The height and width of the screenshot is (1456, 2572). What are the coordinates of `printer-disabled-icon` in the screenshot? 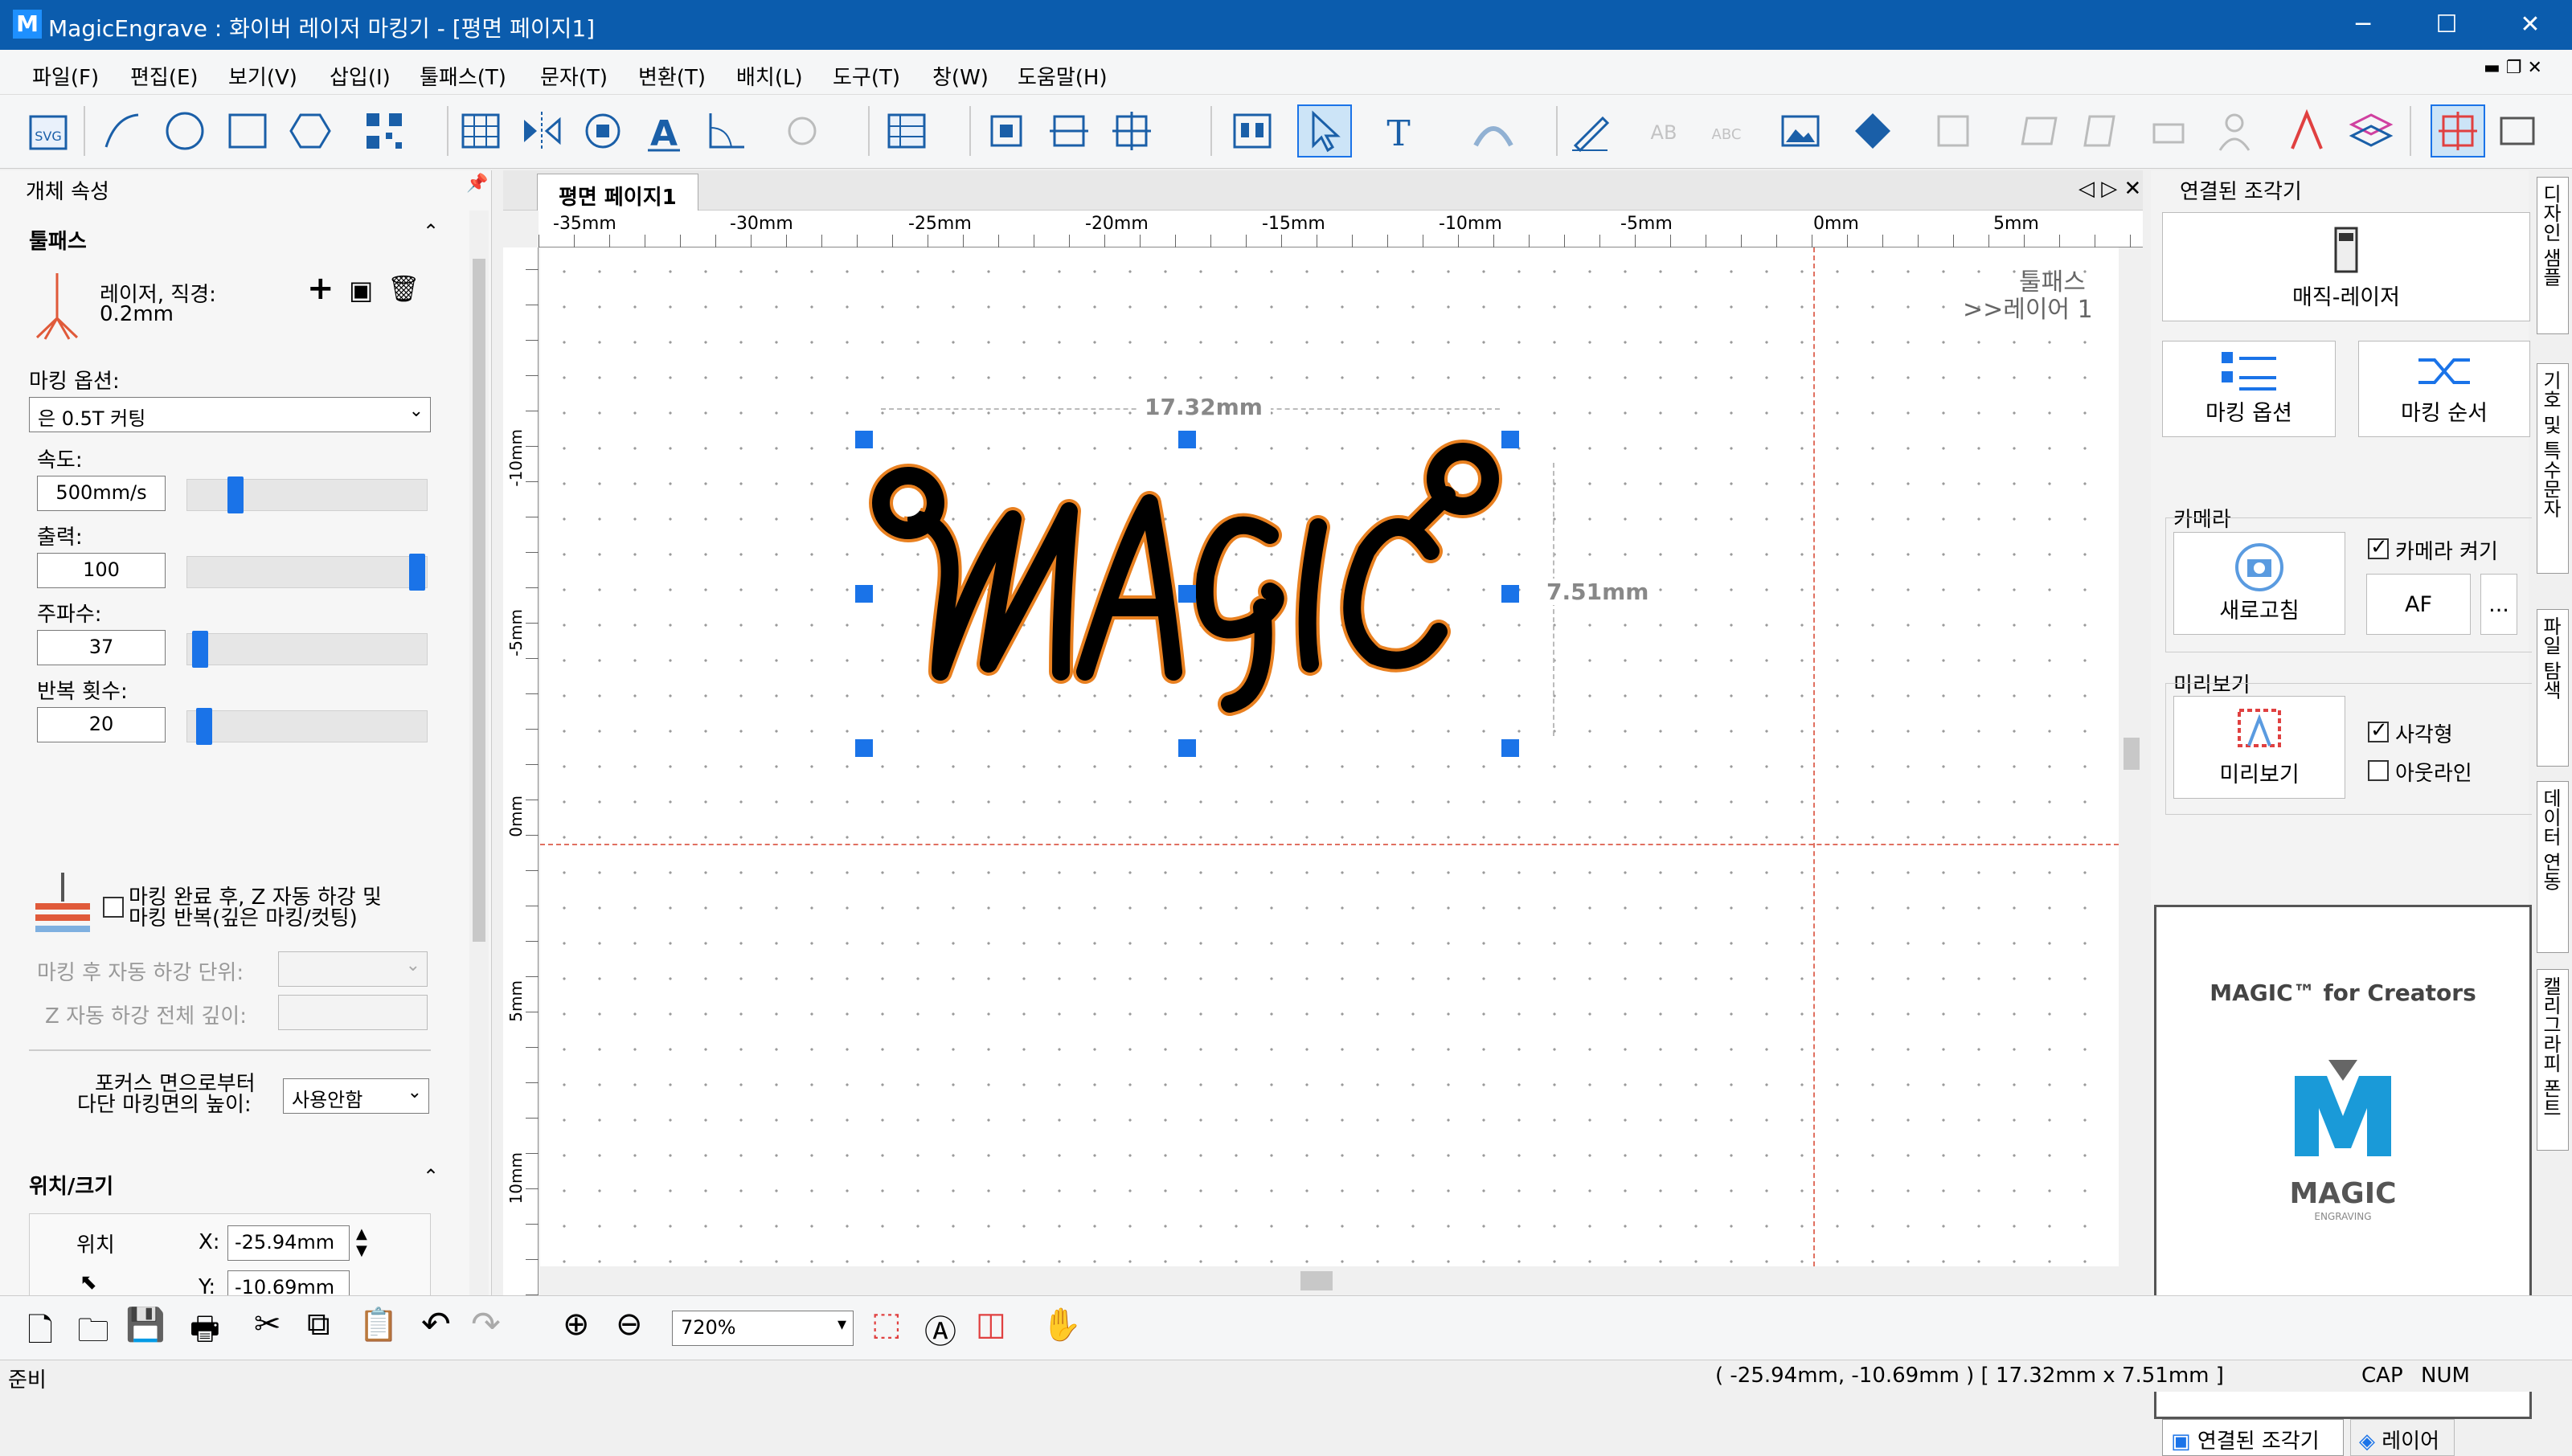 It's located at (2168, 130).